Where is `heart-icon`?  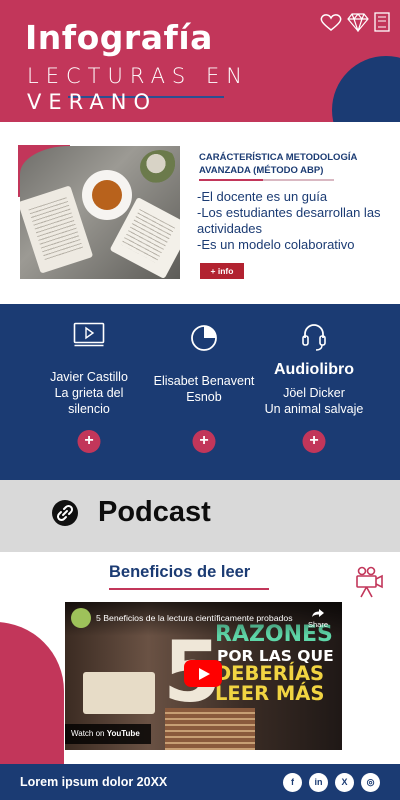 heart-icon is located at coordinates (331, 25).